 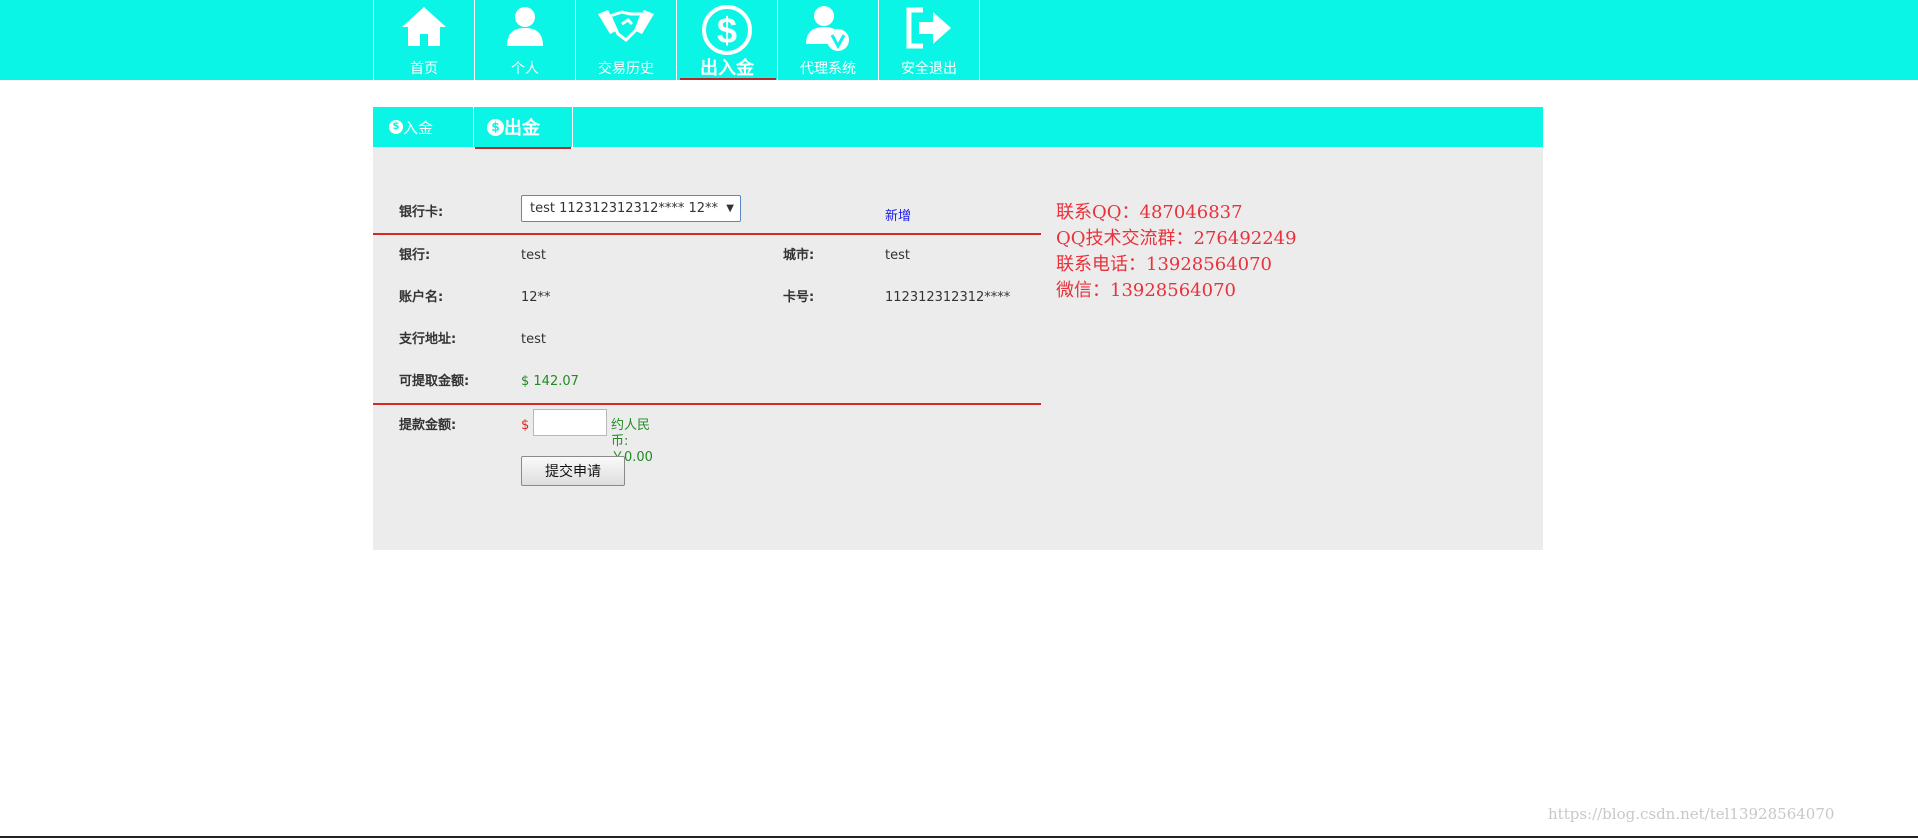 I want to click on agent-icon, so click(x=827, y=28).